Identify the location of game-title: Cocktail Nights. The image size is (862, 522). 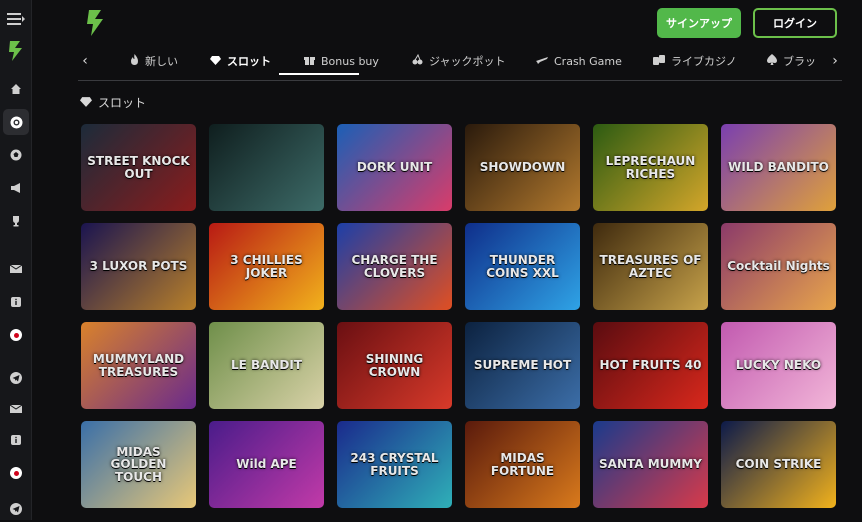
(778, 266).